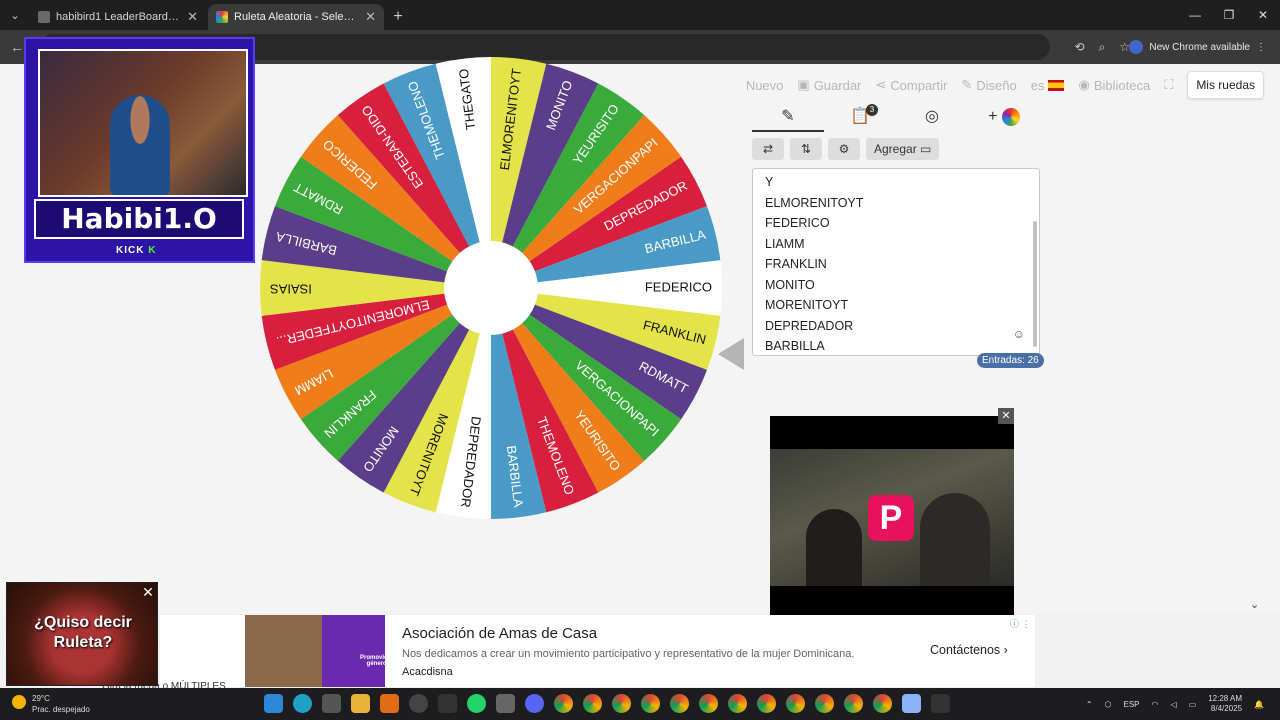 The width and height of the screenshot is (1280, 720). Describe the element at coordinates (969, 650) in the screenshot. I see `contactenos-button: Contáctenos ›` at that location.